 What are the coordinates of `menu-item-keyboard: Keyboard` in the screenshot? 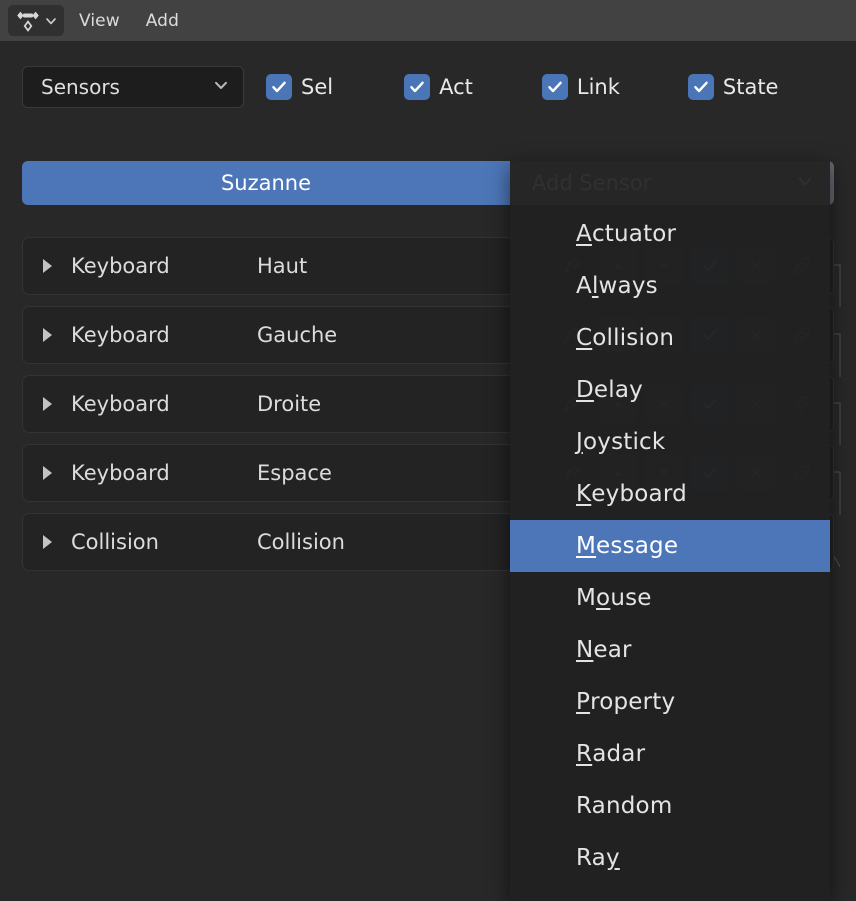 It's located at (670, 494).